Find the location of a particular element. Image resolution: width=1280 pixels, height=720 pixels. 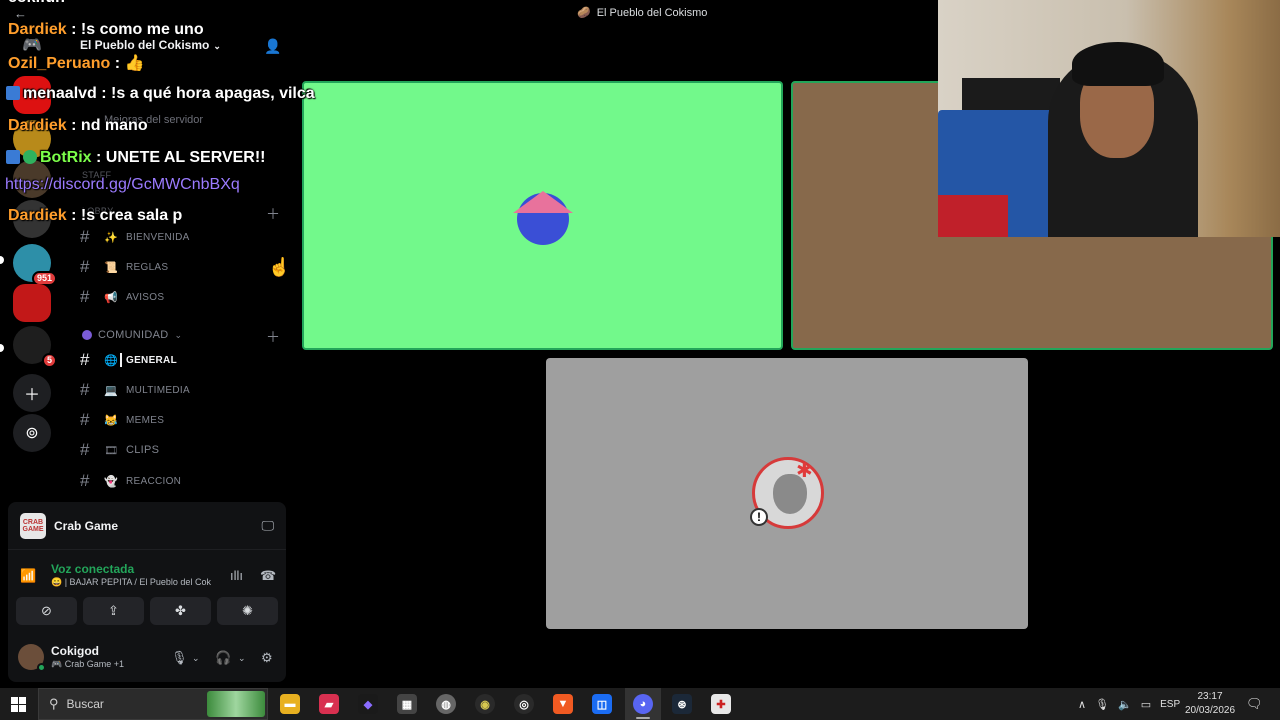

app-icon-obs: ◉ is located at coordinates (485, 704).